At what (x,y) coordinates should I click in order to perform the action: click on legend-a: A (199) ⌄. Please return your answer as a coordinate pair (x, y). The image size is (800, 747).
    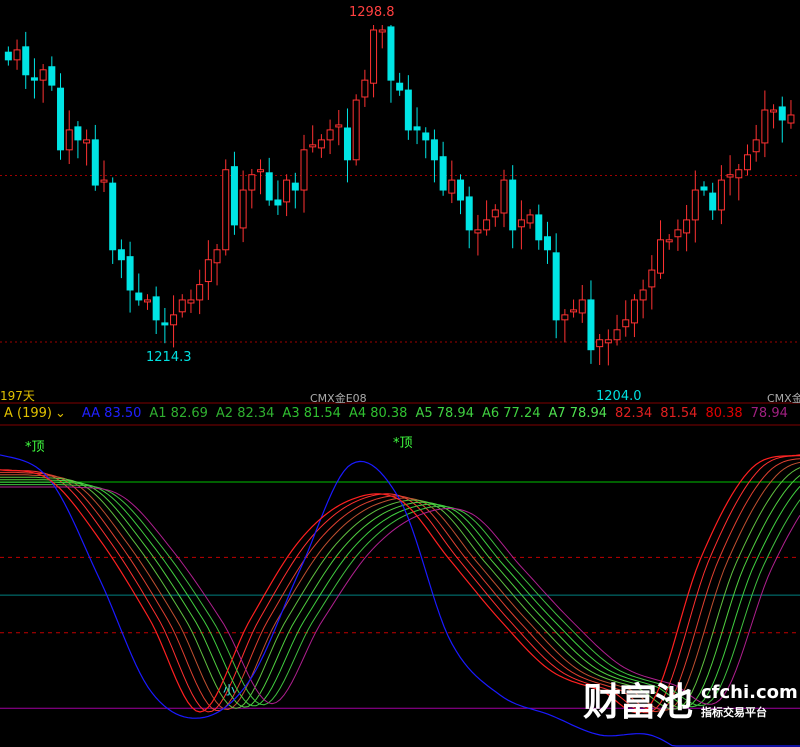
    Looking at the image, I should click on (39, 413).